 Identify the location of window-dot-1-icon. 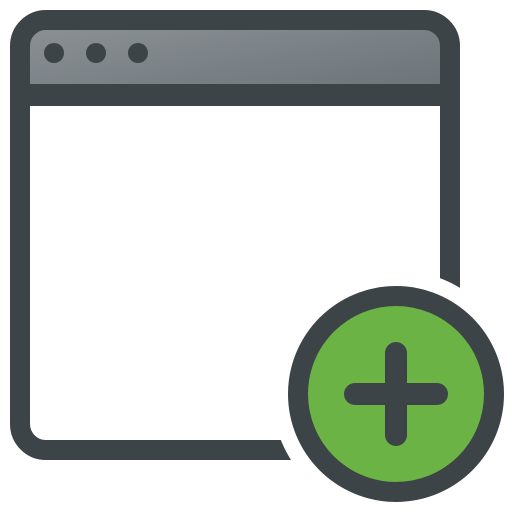
(54, 53).